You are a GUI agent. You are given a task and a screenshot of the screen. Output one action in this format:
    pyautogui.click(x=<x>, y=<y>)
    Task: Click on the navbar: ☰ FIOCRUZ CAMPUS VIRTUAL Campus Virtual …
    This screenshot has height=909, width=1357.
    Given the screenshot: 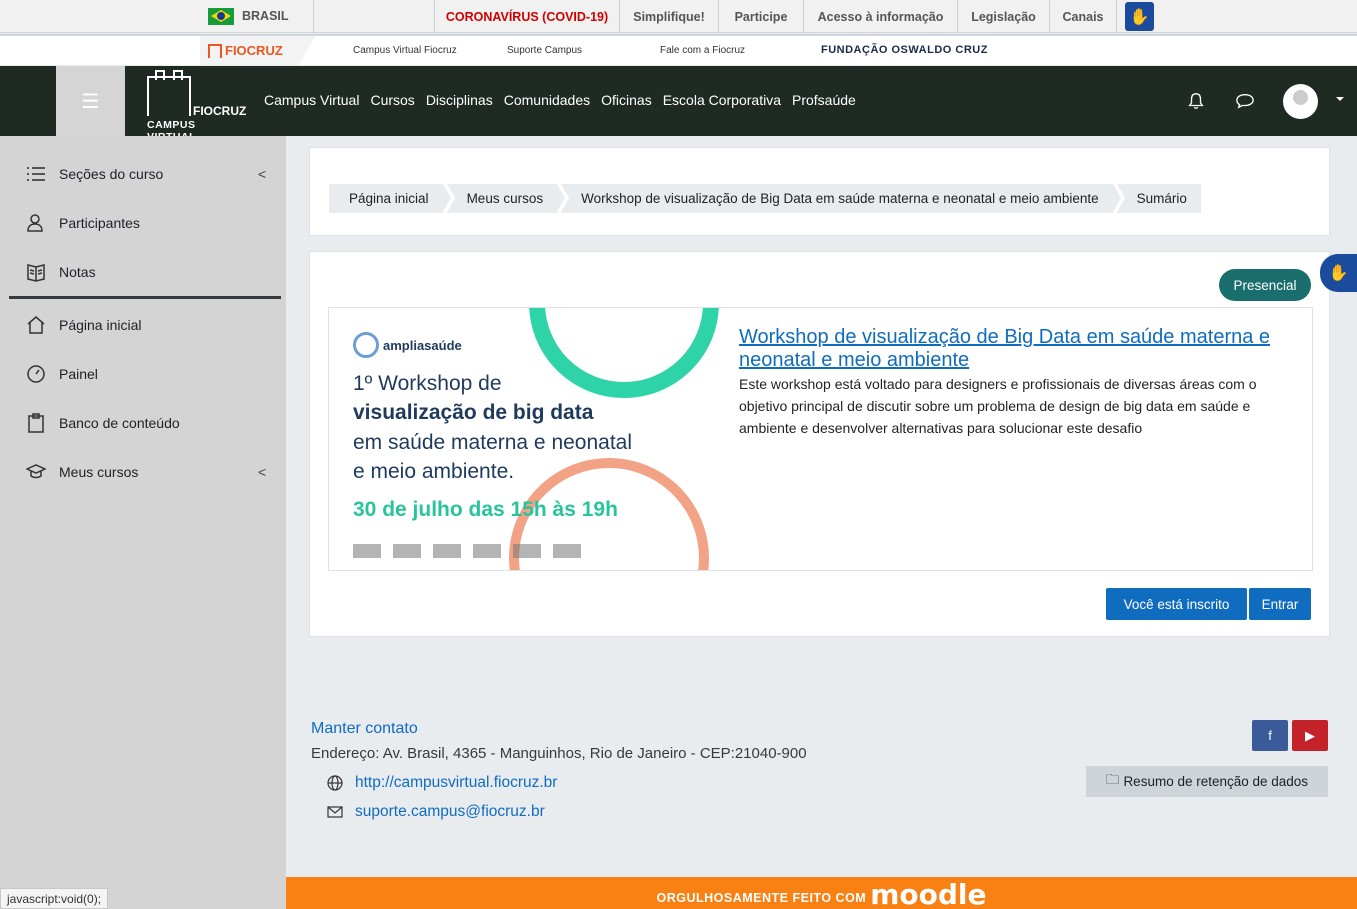 What is the action you would take?
    pyautogui.click(x=678, y=104)
    